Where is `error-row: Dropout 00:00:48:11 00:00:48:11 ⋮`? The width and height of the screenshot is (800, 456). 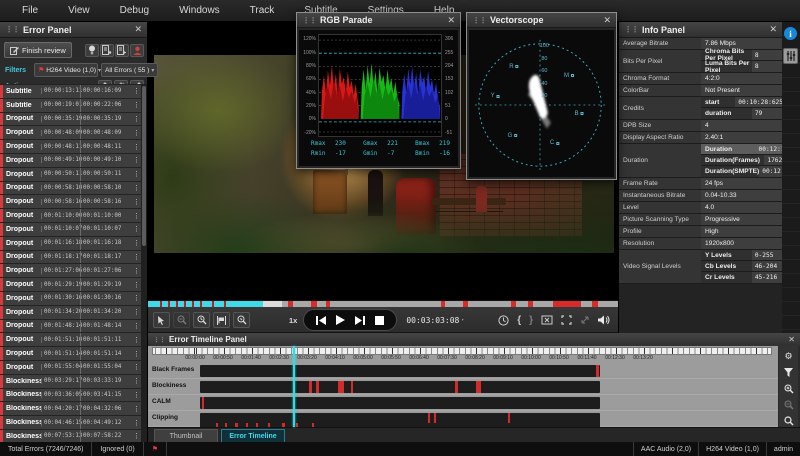 error-row: Dropout 00:00:48:11 00:00:48:11 ⋮ is located at coordinates (71, 146).